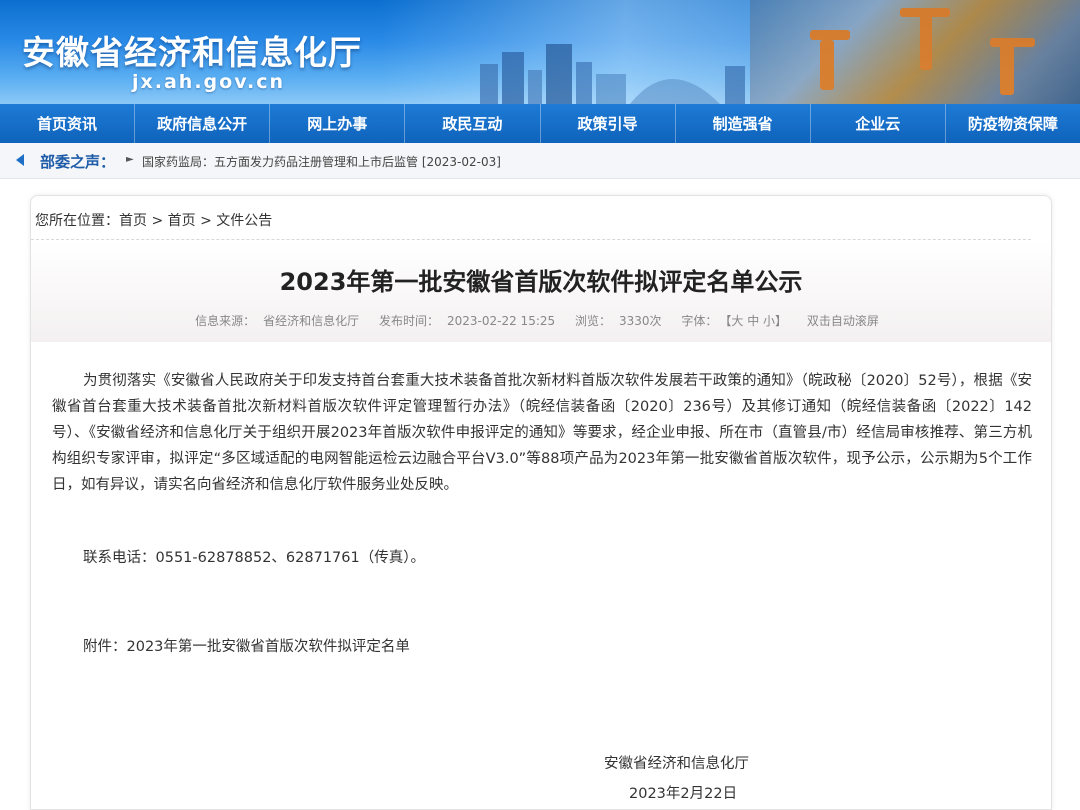 Image resolution: width=1080 pixels, height=810 pixels. I want to click on meta-font: 字体： 【大 中 小】, so click(734, 321).